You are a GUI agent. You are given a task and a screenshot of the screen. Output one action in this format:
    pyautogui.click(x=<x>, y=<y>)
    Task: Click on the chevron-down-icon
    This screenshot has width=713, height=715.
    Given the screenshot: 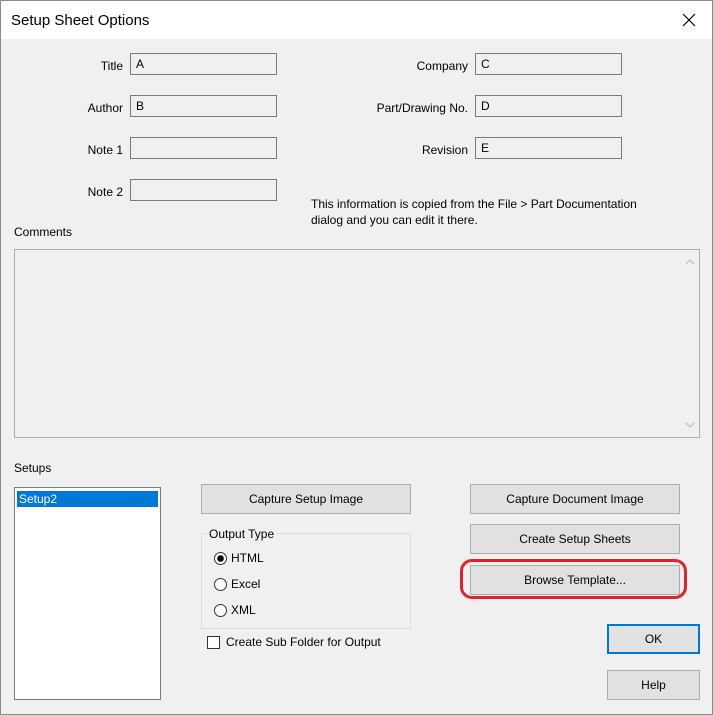 What is the action you would take?
    pyautogui.click(x=690, y=425)
    